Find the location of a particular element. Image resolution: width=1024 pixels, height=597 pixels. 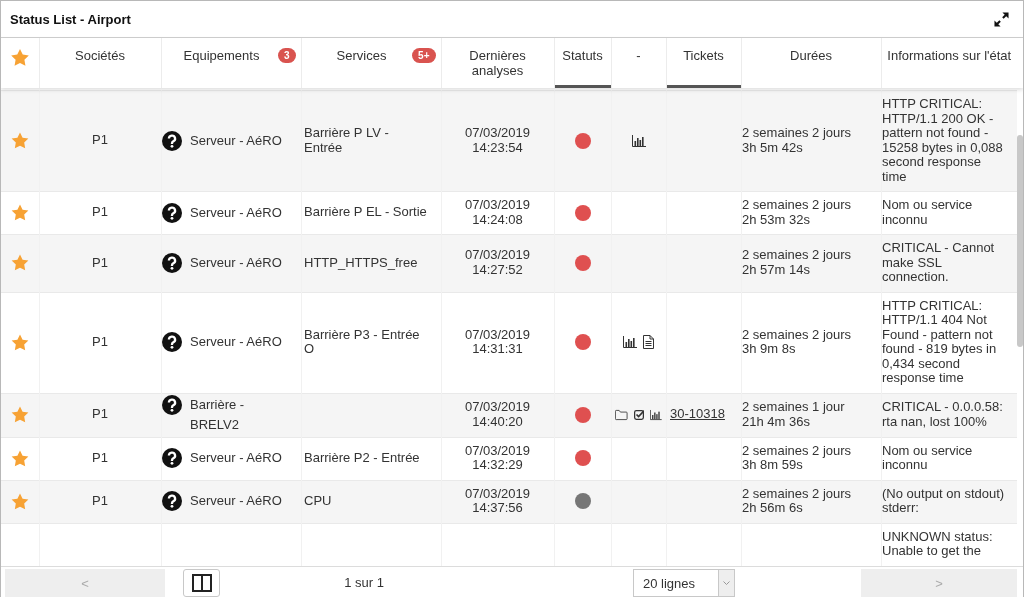

columns-icon is located at coordinates (201, 583).